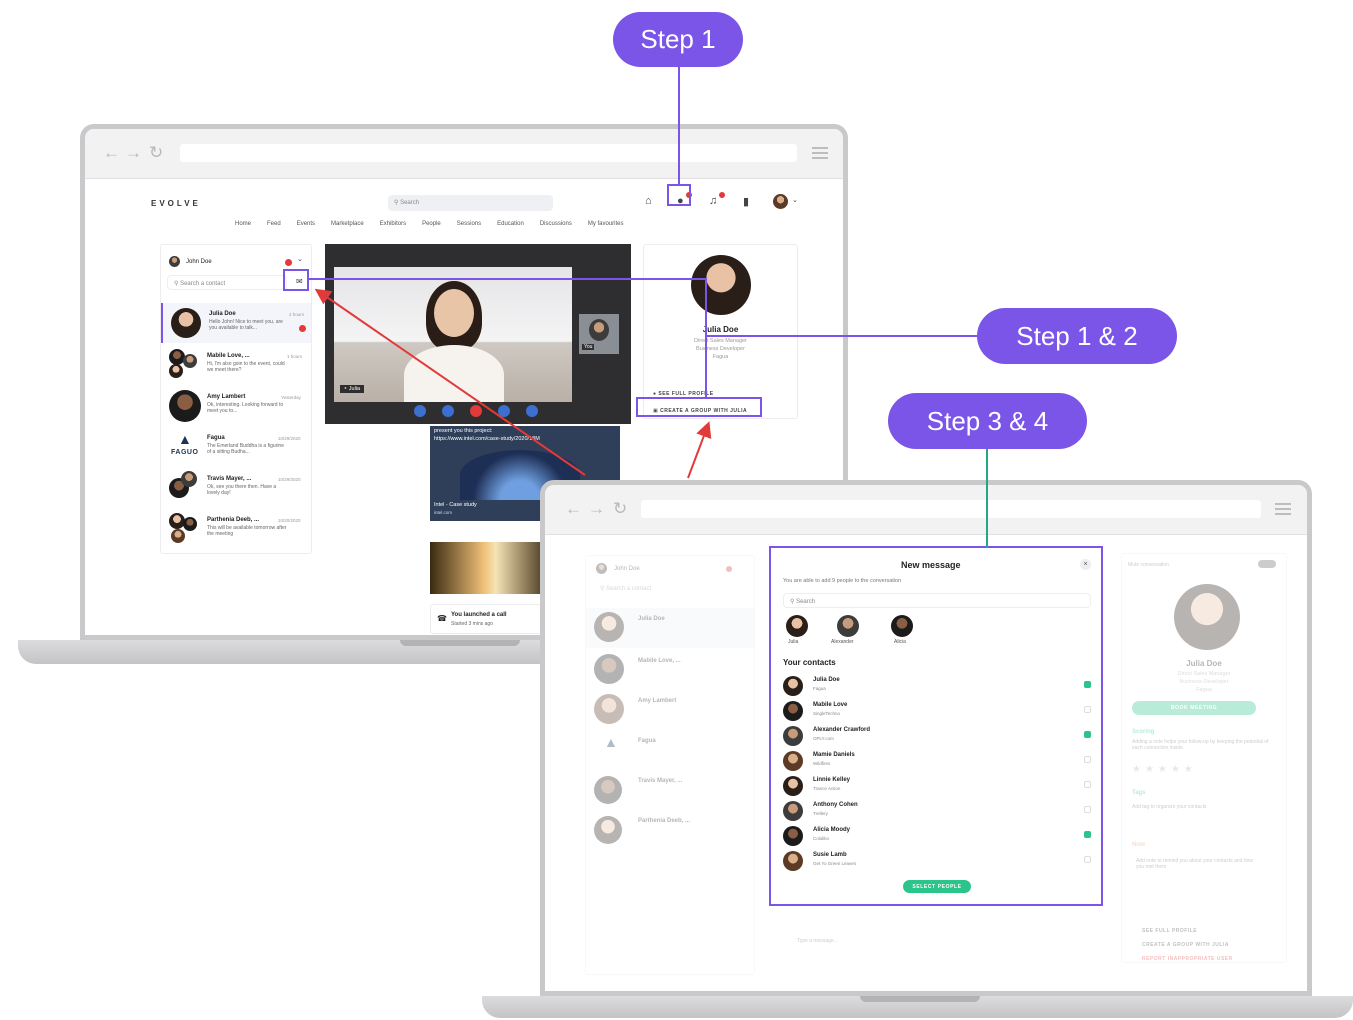 The width and height of the screenshot is (1353, 1020). Describe the element at coordinates (1187, 959) in the screenshot. I see `report-user-link: REPORT INAPPROPRIATE USER` at that location.